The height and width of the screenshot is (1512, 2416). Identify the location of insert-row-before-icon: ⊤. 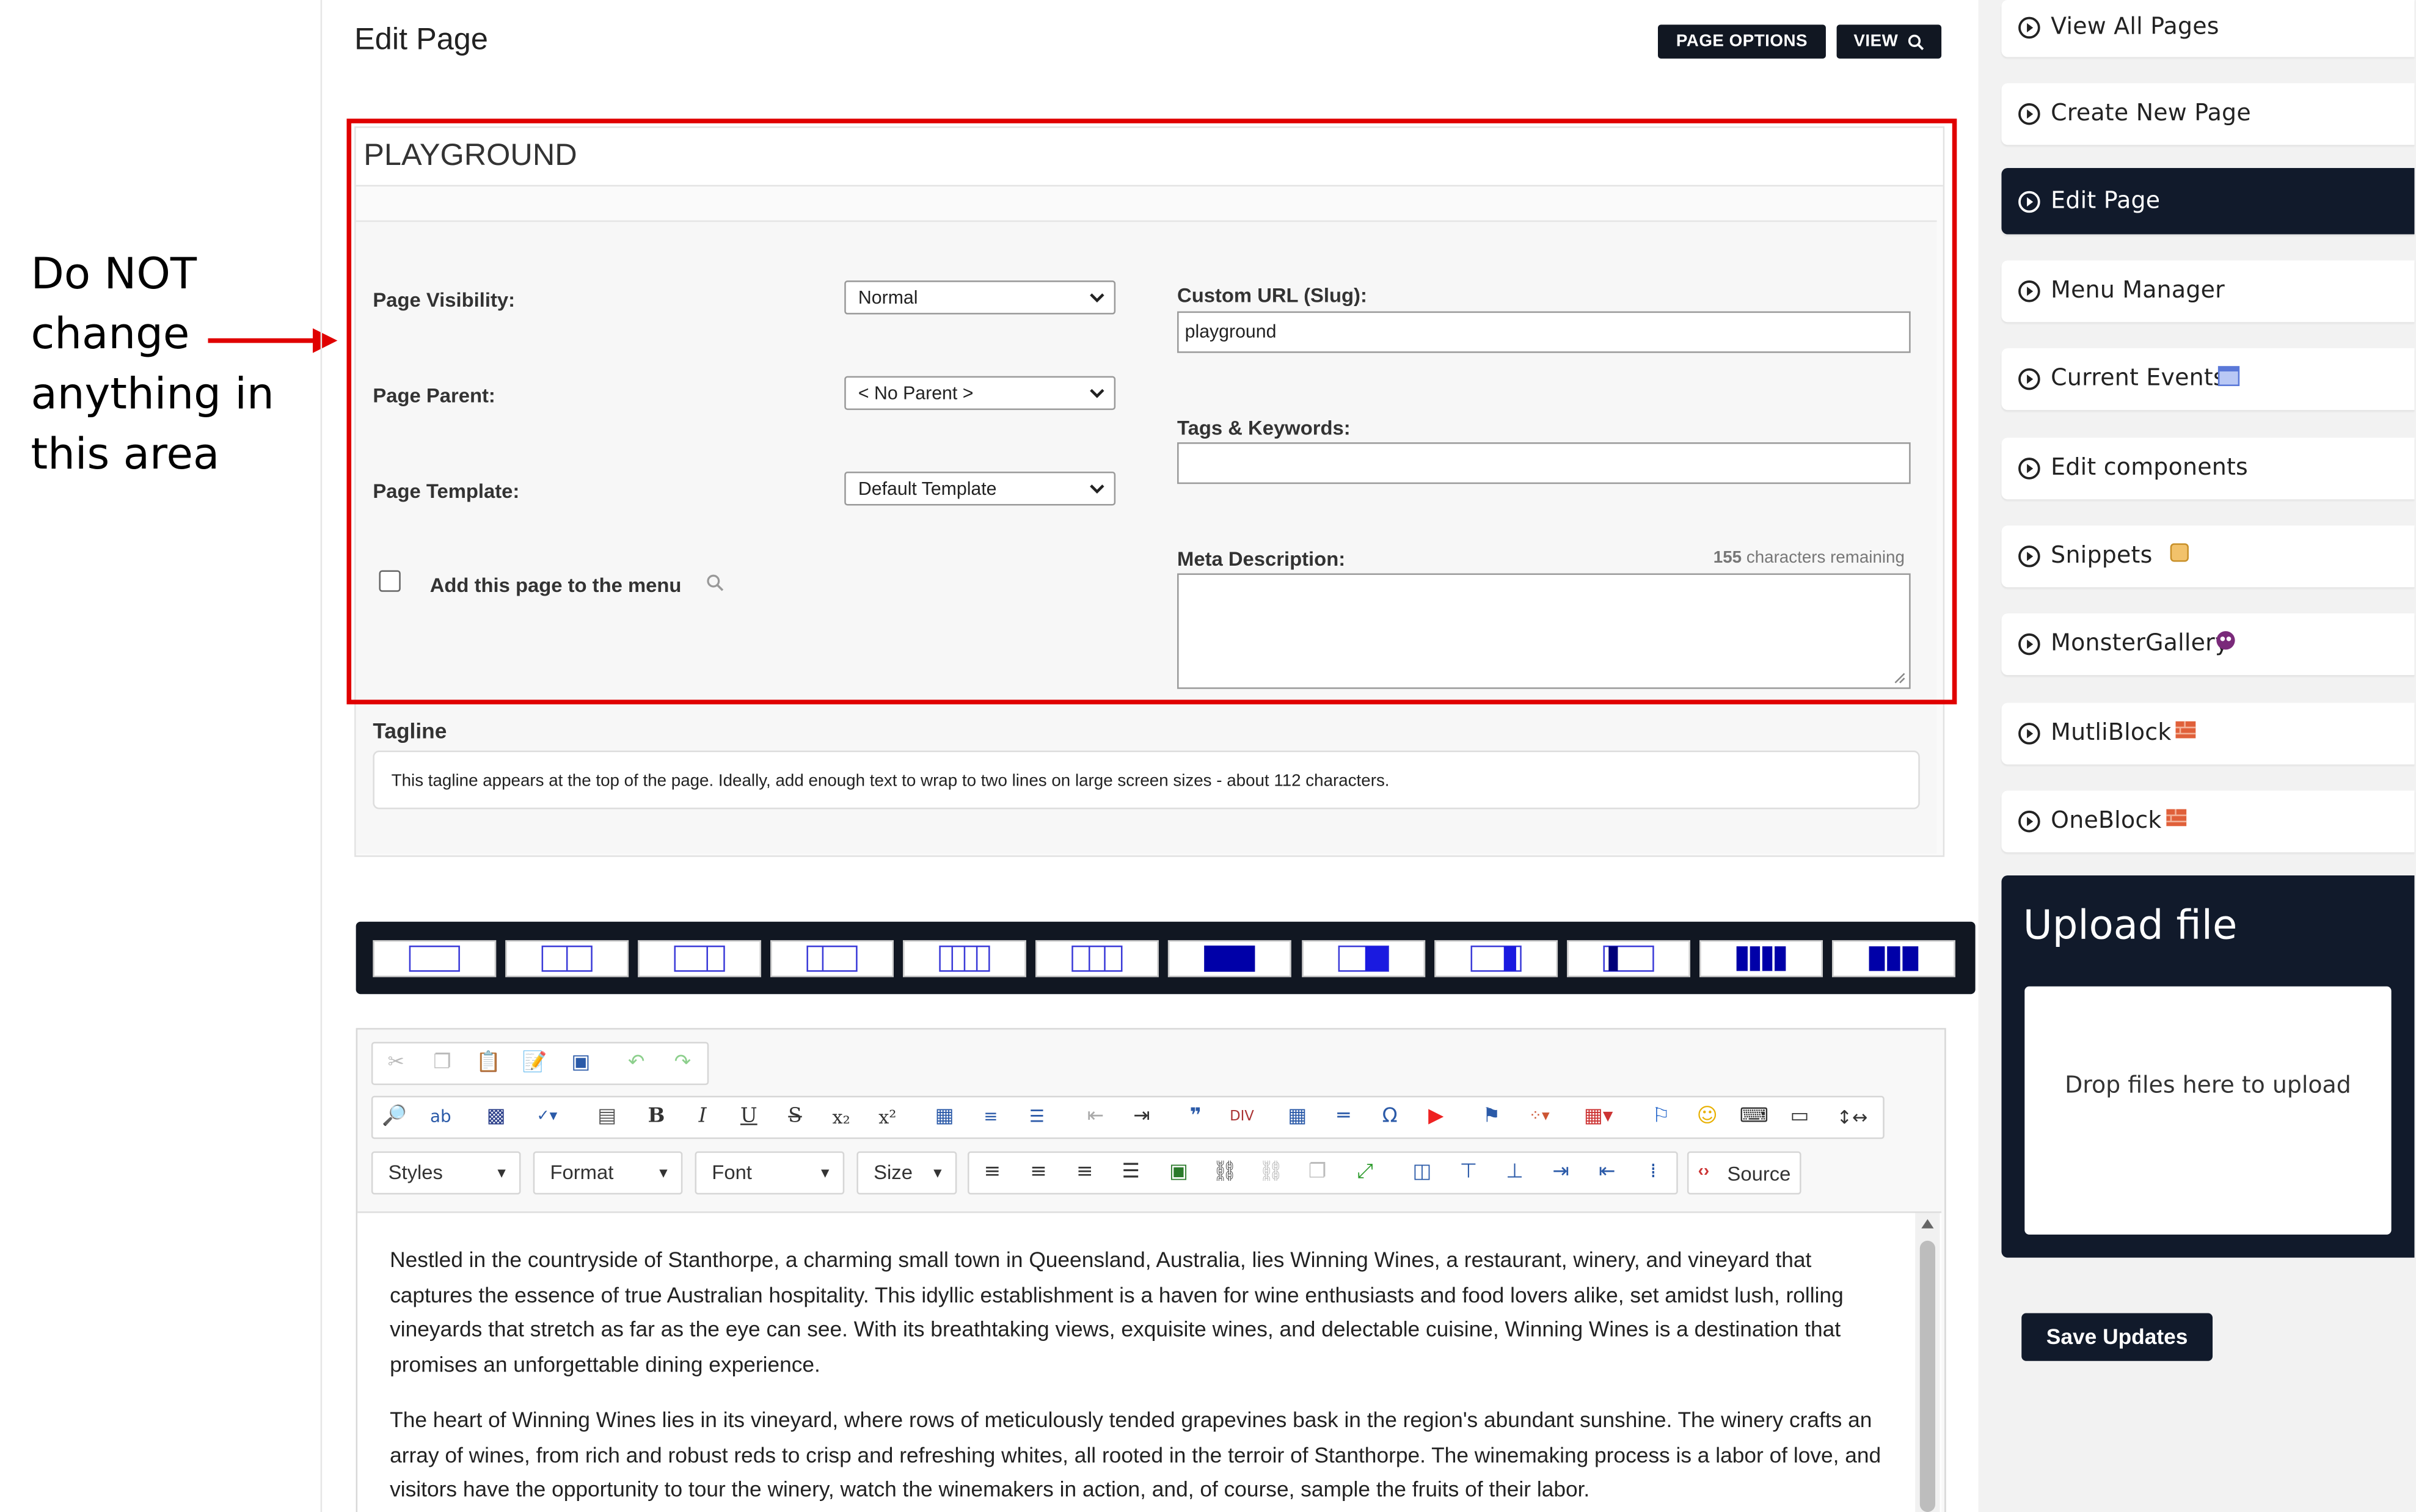
(1468, 1172).